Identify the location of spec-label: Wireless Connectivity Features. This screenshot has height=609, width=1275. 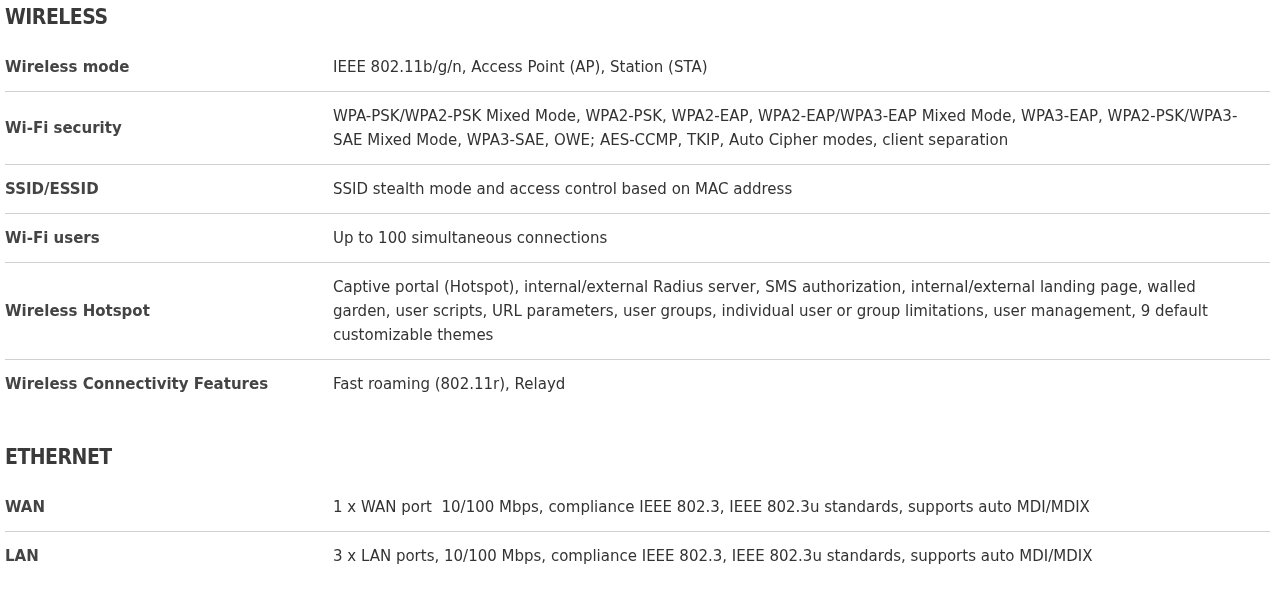
(137, 384).